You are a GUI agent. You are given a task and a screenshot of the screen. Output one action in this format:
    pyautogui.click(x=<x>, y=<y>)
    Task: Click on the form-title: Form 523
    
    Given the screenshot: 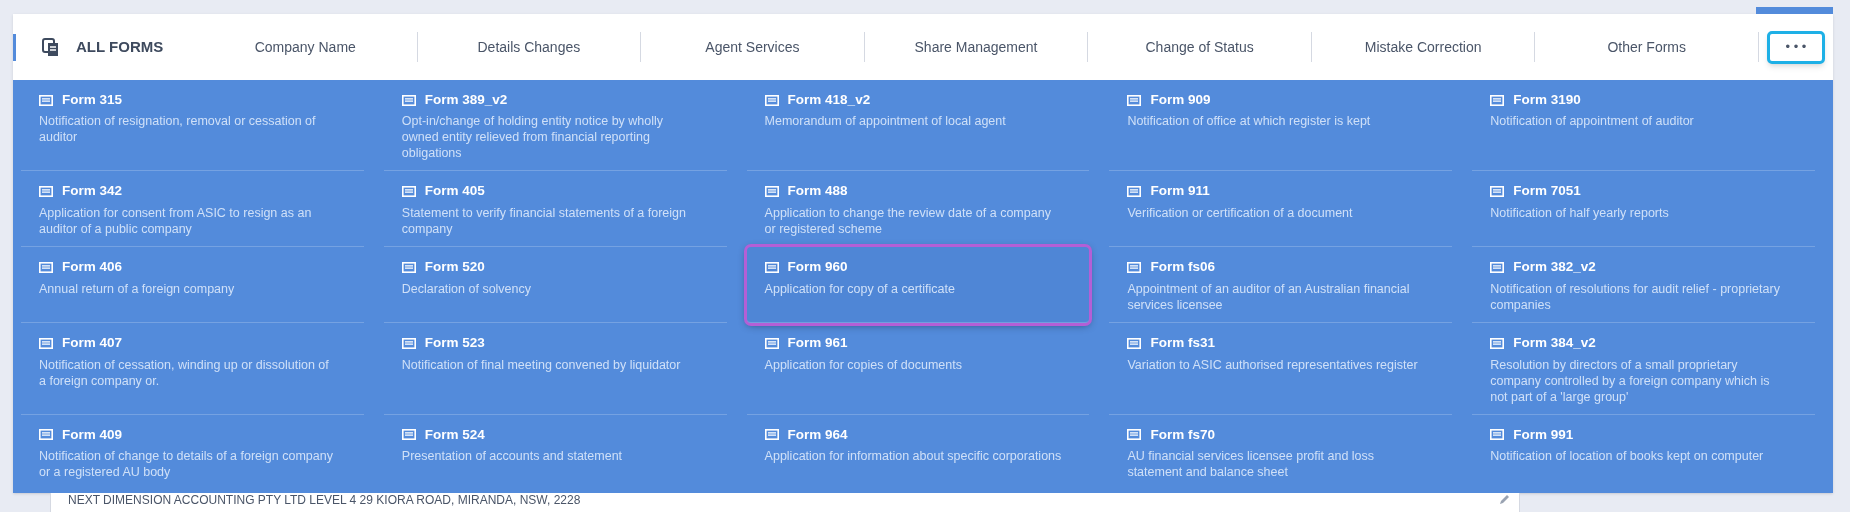 What is the action you would take?
    pyautogui.click(x=454, y=343)
    